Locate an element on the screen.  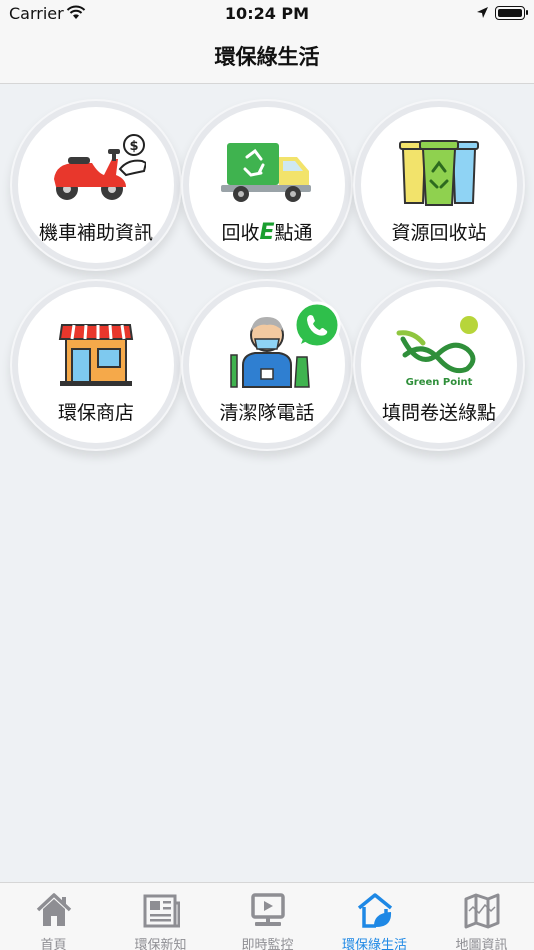
tile-label: 資源回收站 is located at coordinates (439, 233).